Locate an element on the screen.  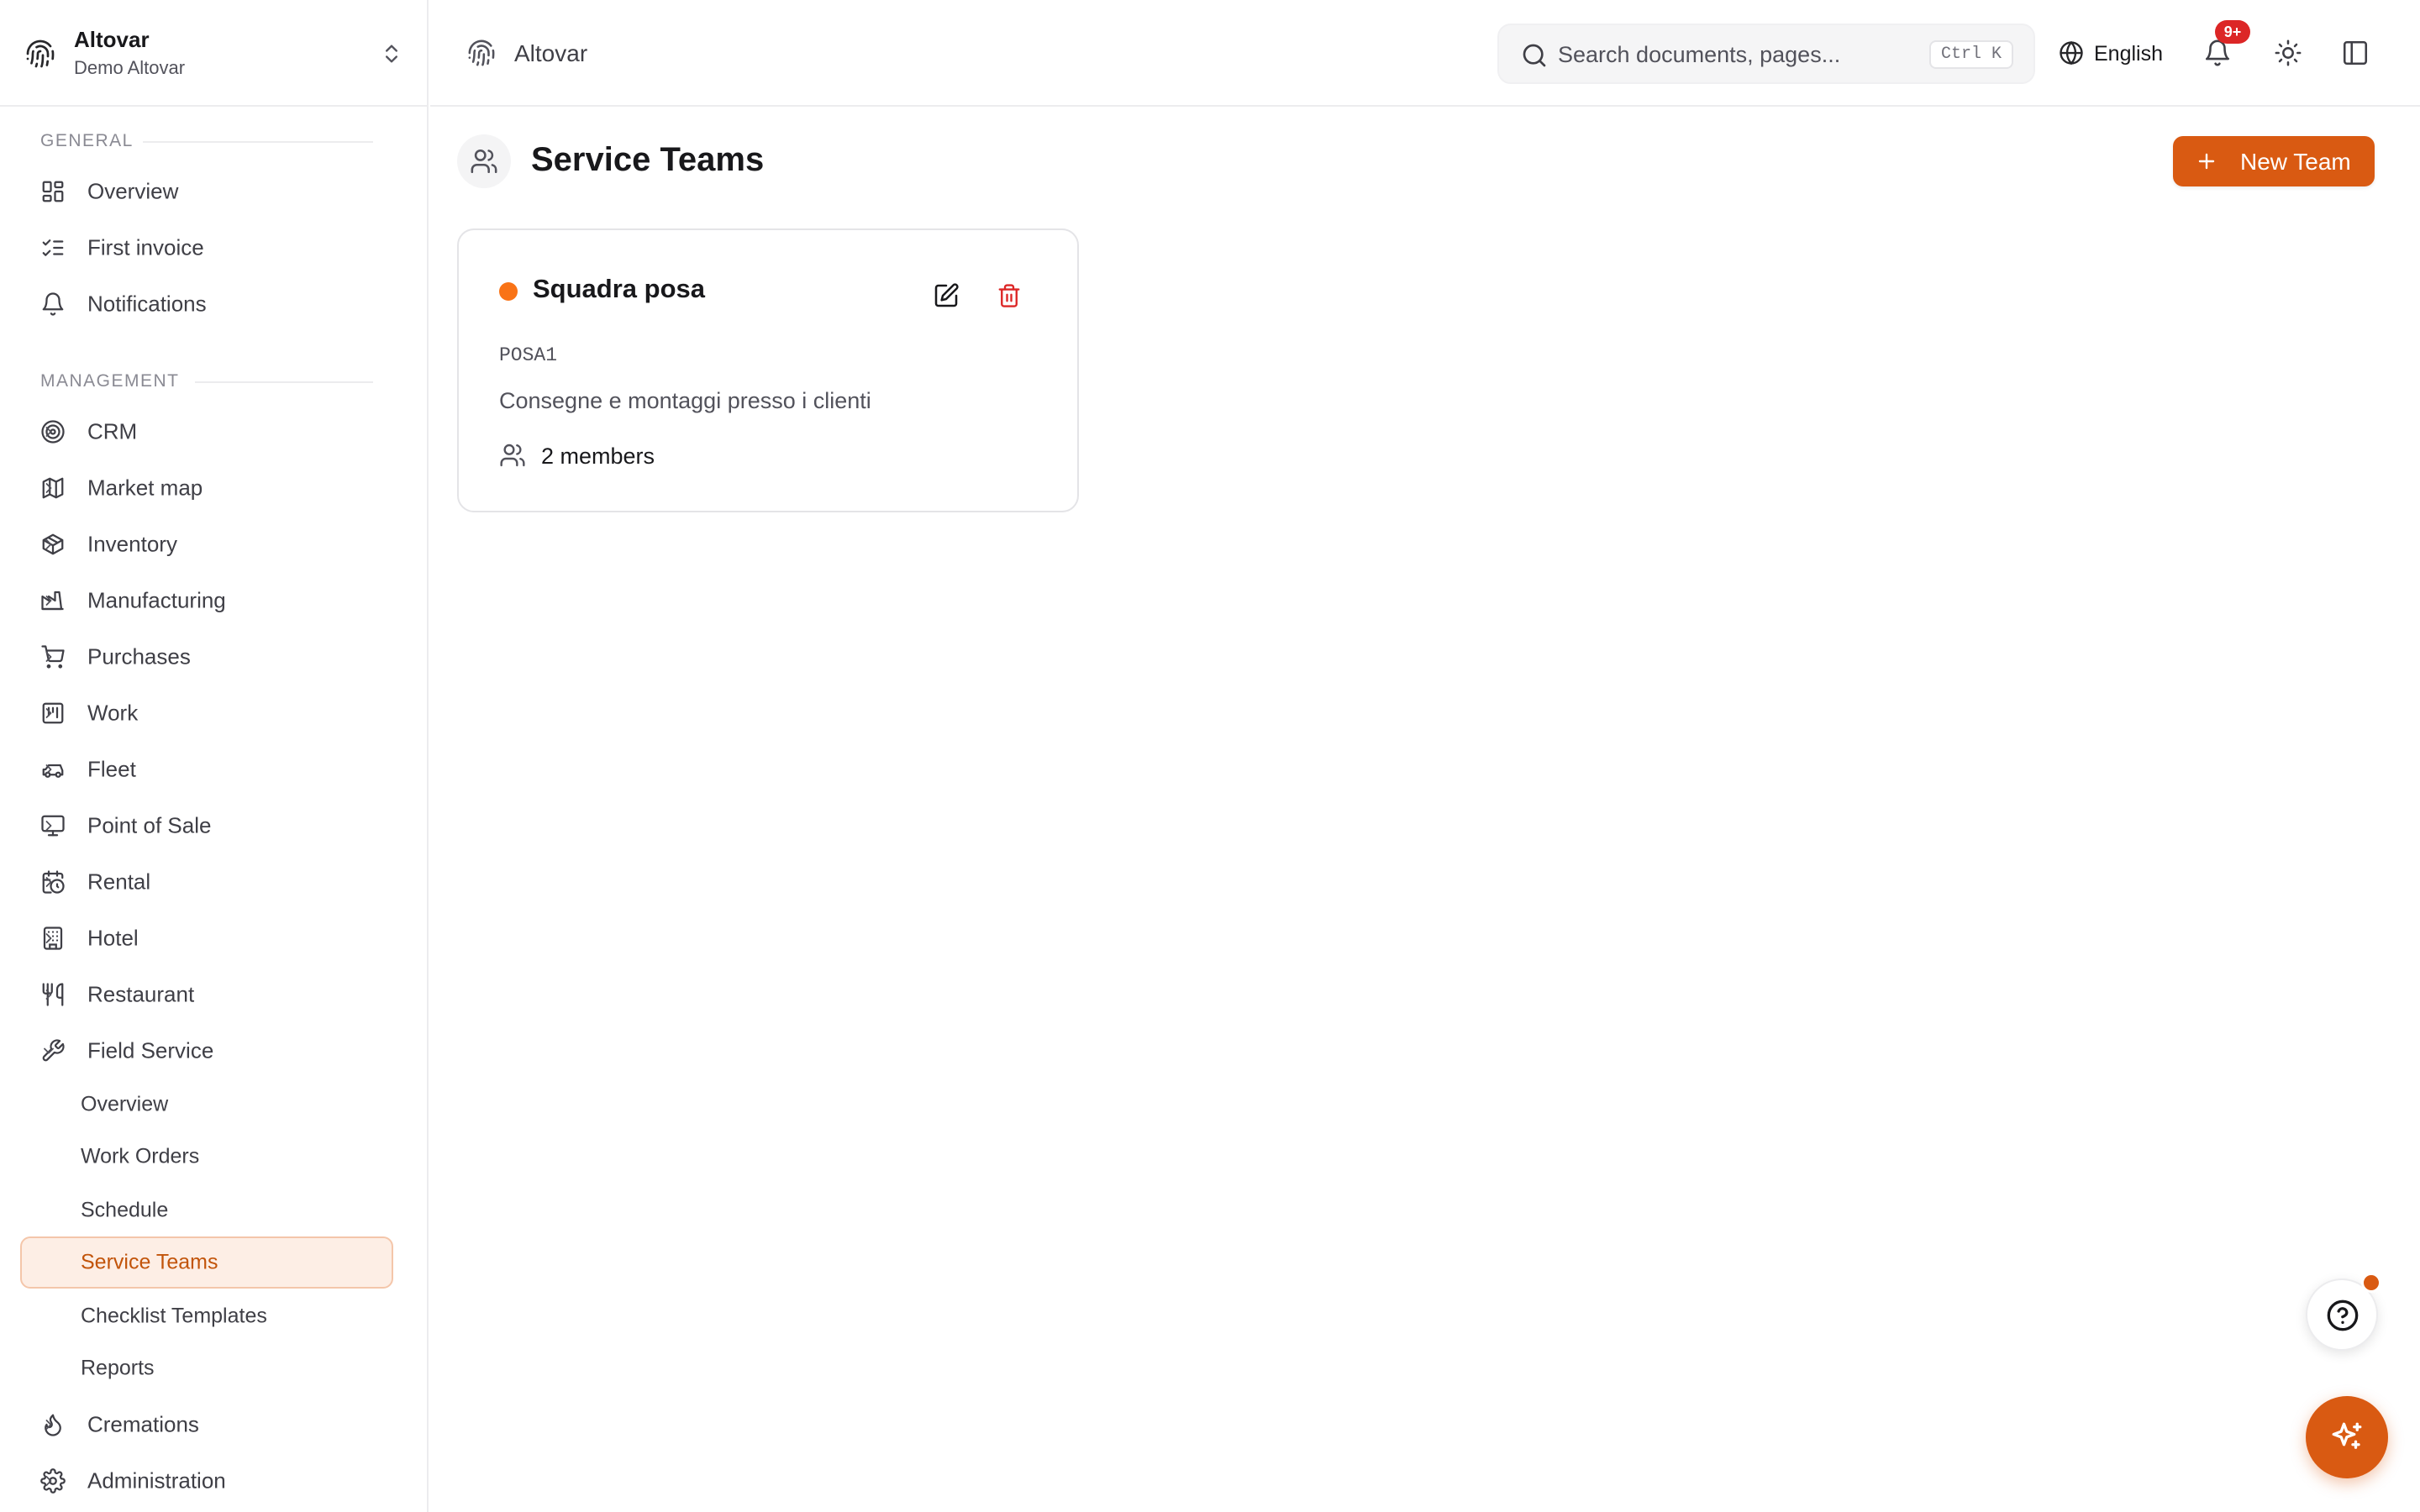
panel-left-icon is located at coordinates (2355, 53).